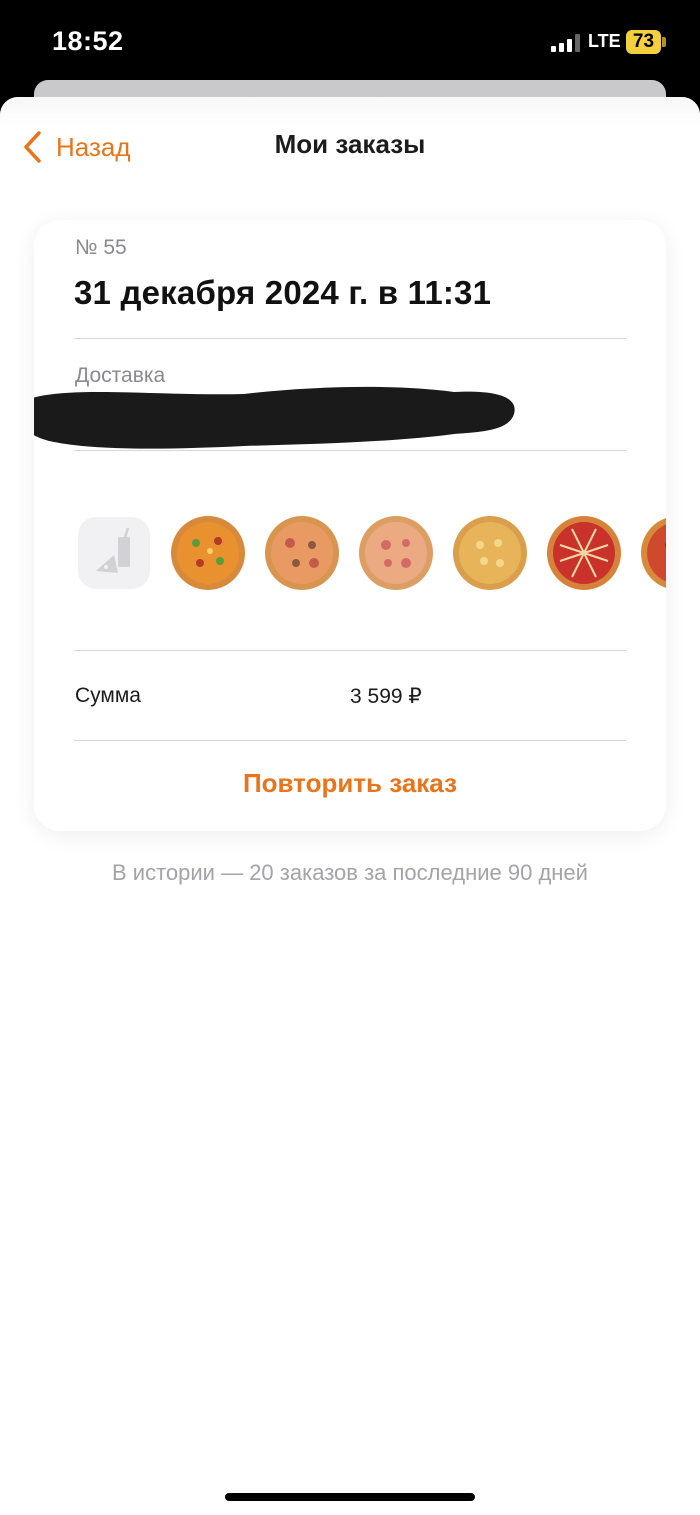 The width and height of the screenshot is (700, 1515). What do you see at coordinates (386, 696) in the screenshot?
I see `sum-value: 3 599 ₽` at bounding box center [386, 696].